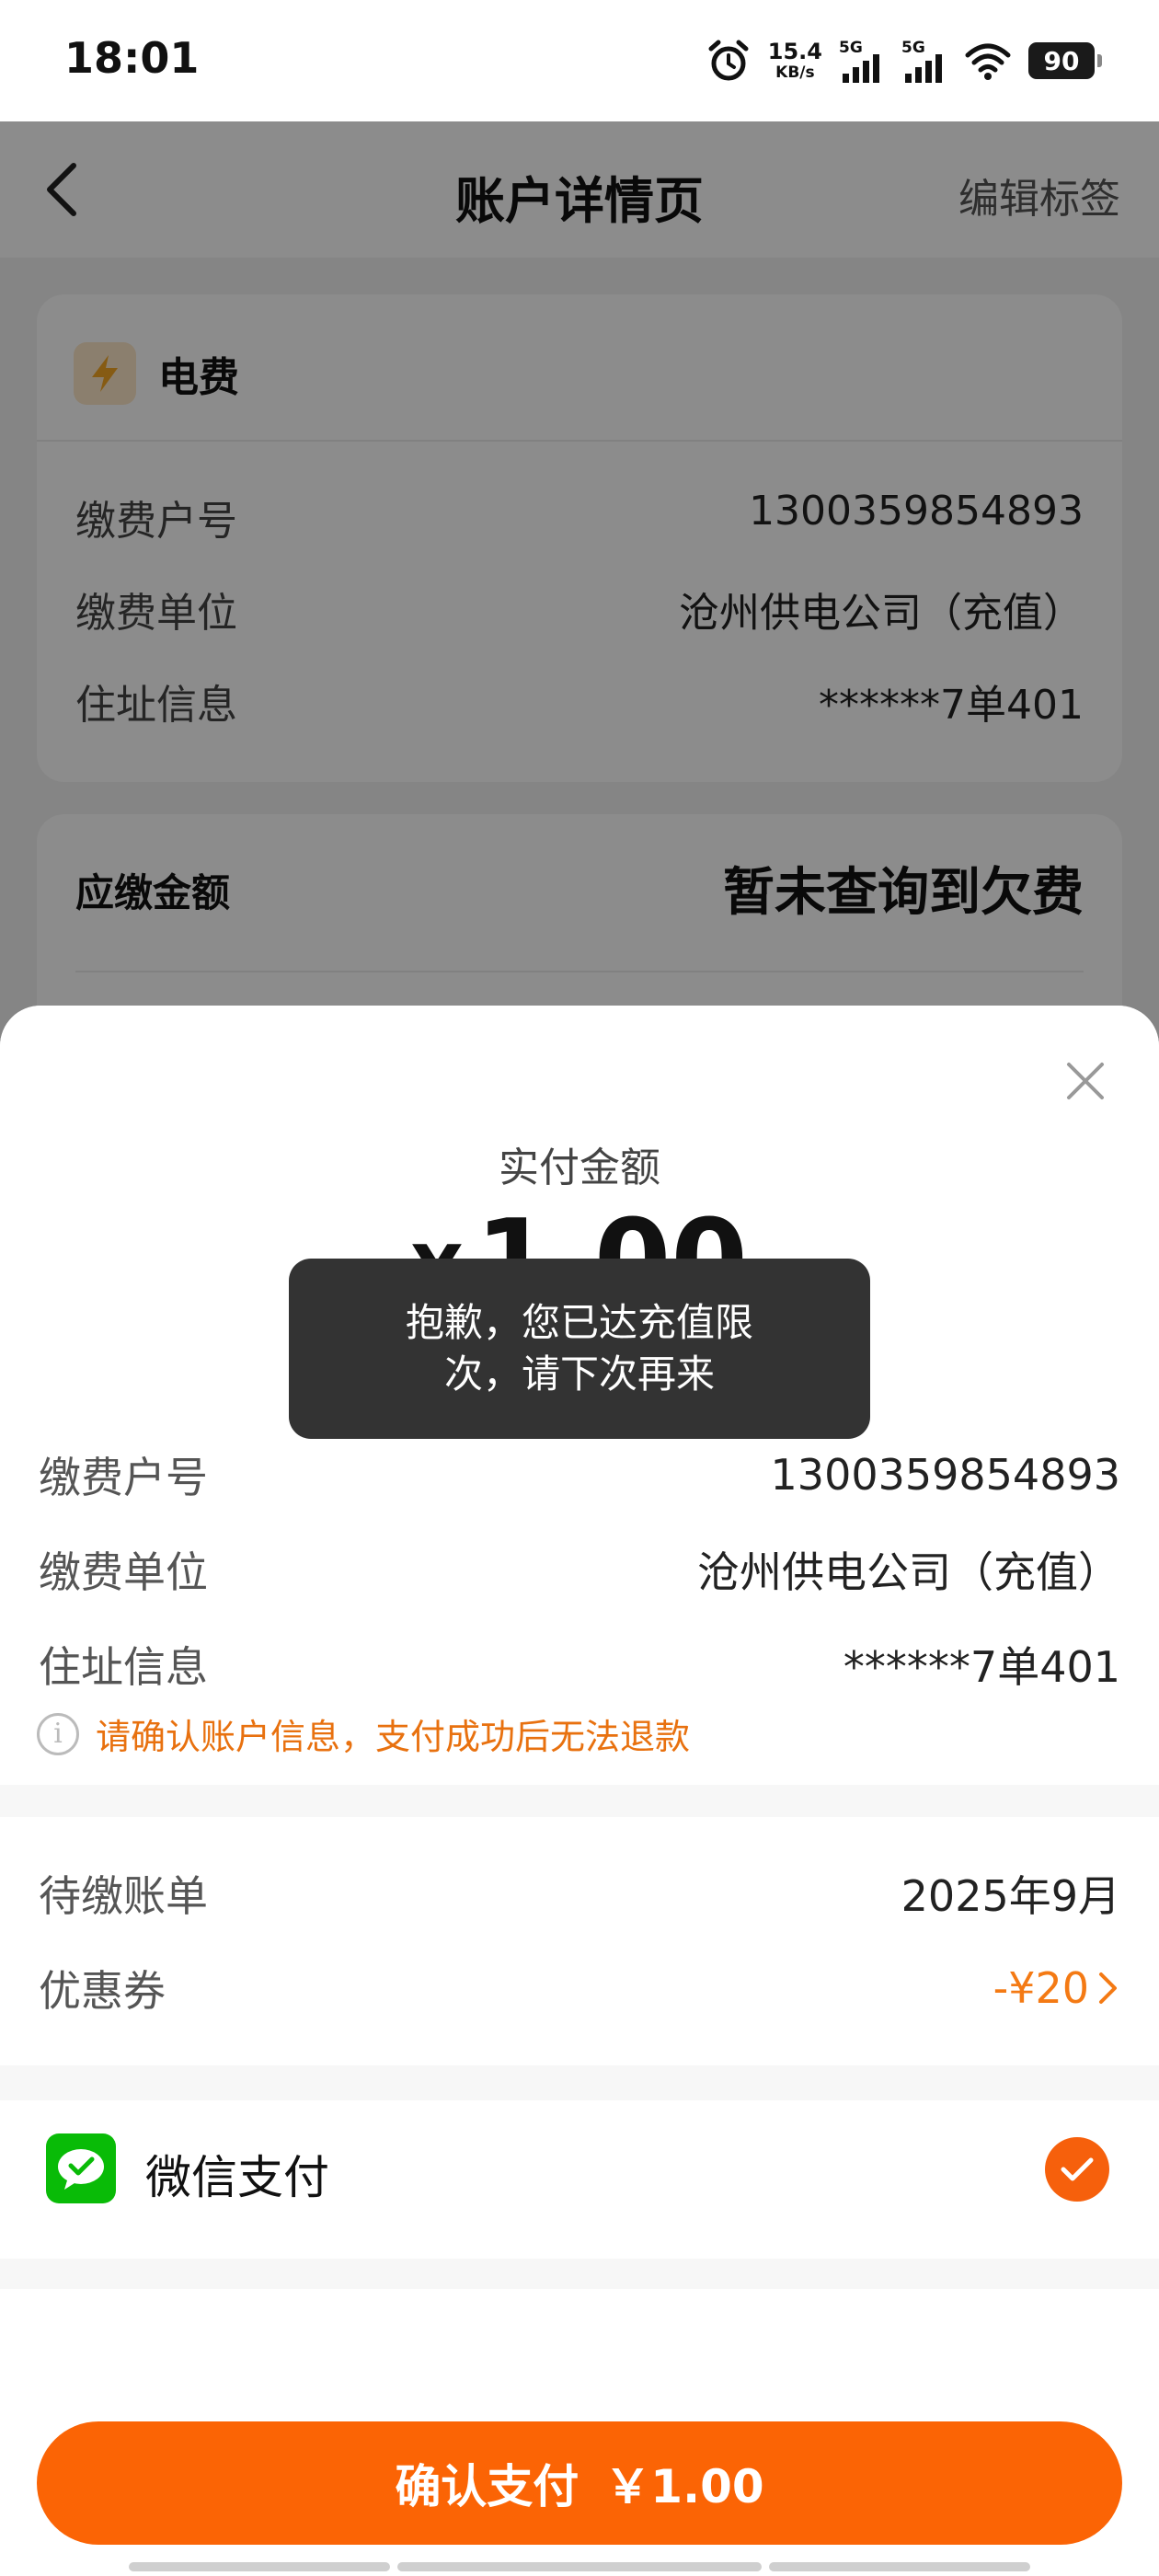  I want to click on status-time: 18:01, so click(132, 58).